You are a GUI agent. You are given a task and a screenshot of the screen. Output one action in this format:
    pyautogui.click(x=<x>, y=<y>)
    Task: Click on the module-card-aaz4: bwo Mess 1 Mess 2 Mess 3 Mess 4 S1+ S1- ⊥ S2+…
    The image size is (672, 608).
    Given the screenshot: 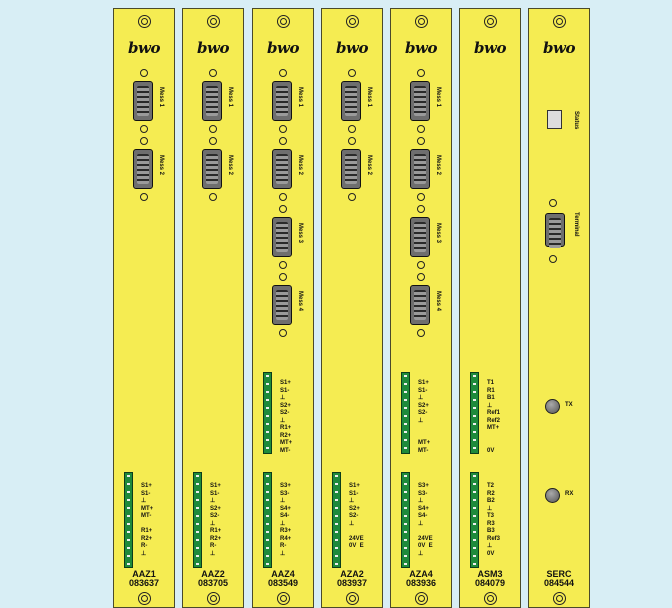 What is the action you would take?
    pyautogui.click(x=283, y=308)
    